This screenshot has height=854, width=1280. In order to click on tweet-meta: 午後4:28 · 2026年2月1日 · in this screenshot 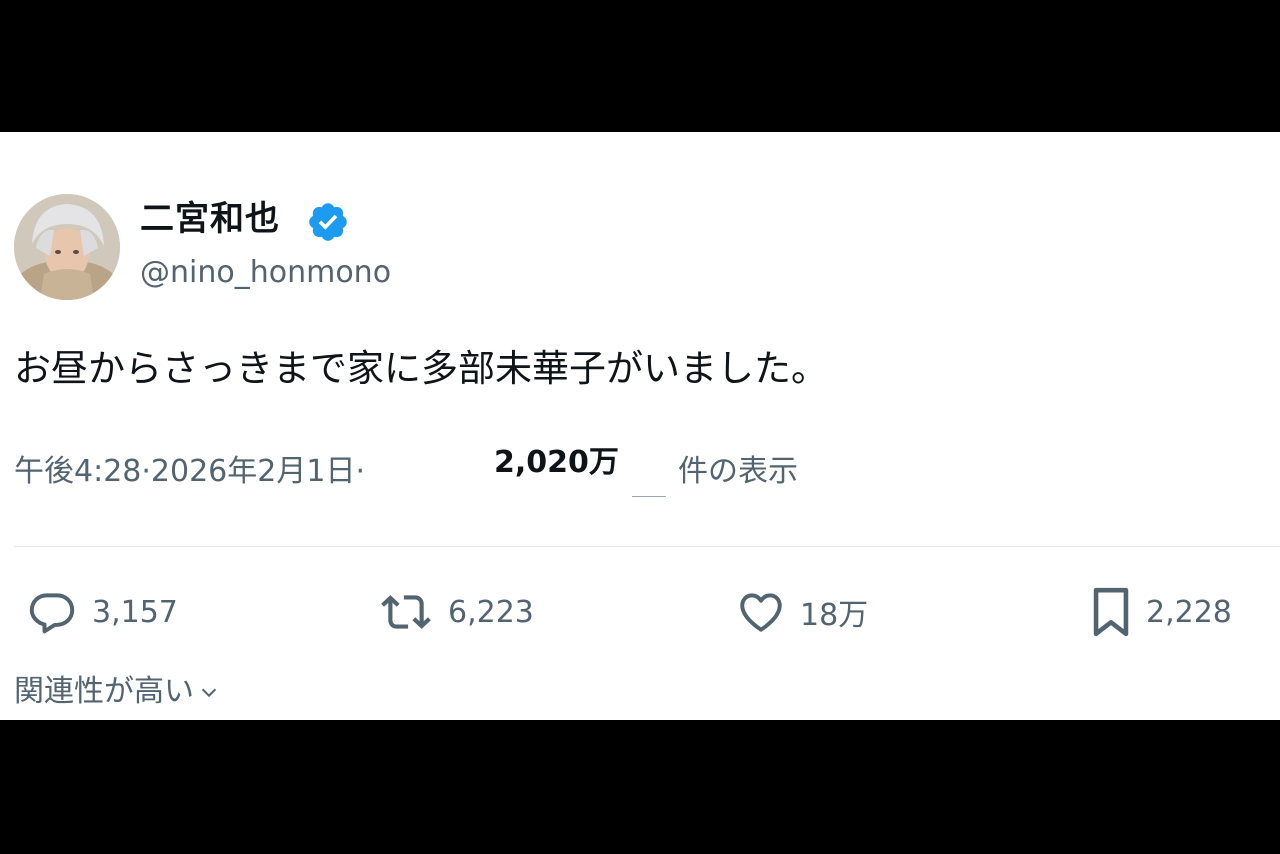, I will do `click(189, 472)`.